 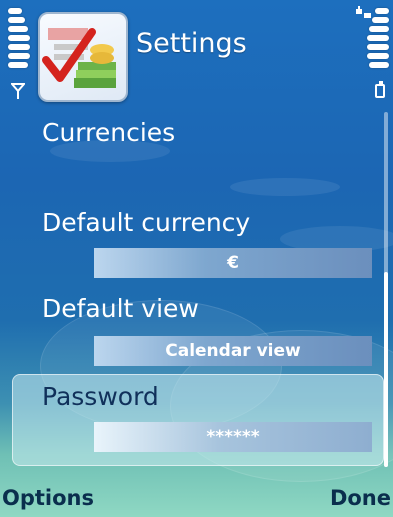 I want to click on options-softkey: Options, so click(x=48, y=498).